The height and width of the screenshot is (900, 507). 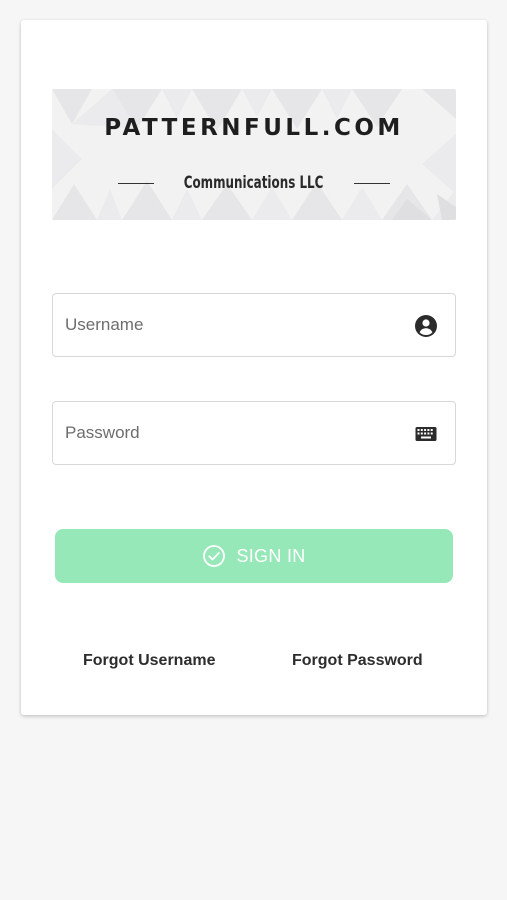 I want to click on company-logo: PATTERNFULL.COM Communications LLC, so click(x=254, y=154).